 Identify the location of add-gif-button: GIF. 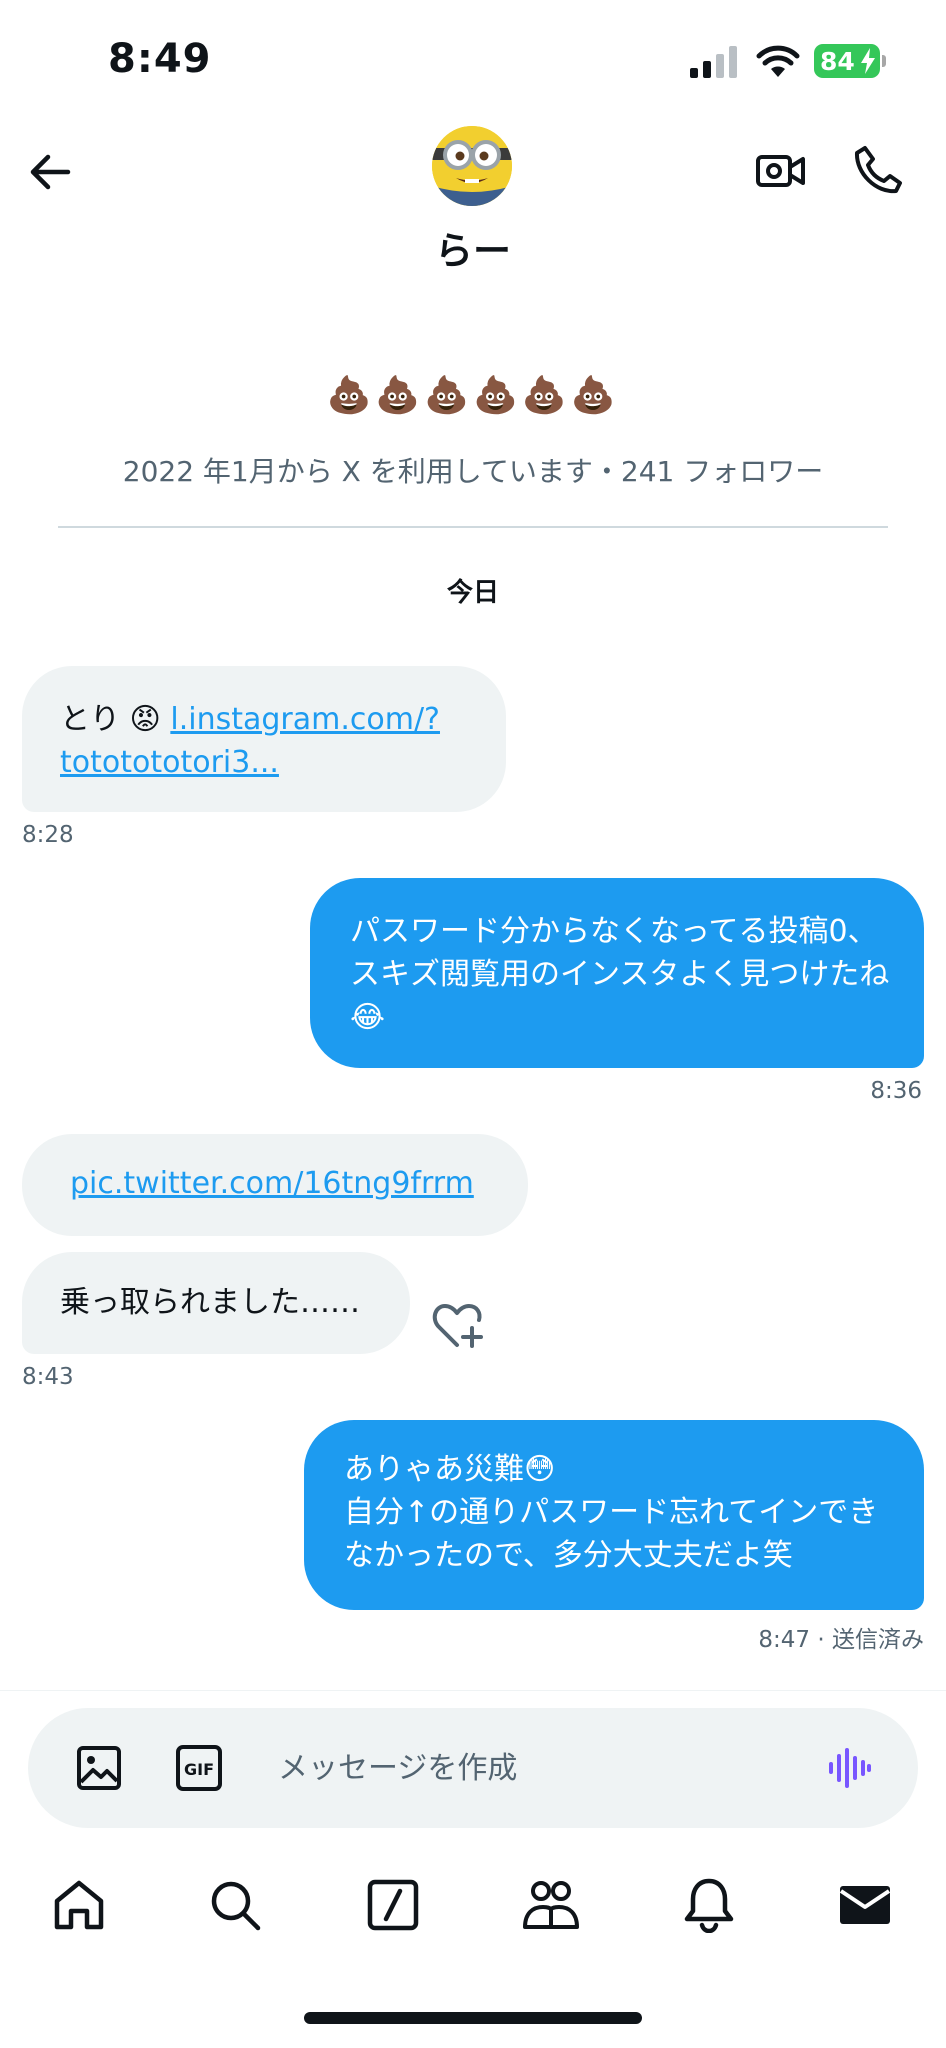
(199, 1768).